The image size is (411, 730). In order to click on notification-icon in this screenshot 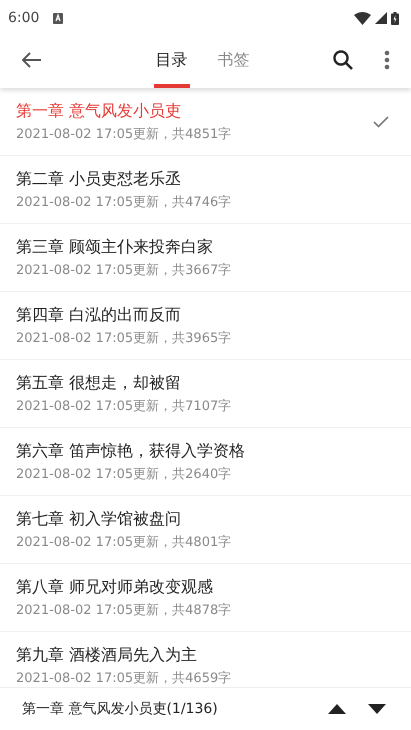, I will do `click(58, 18)`.